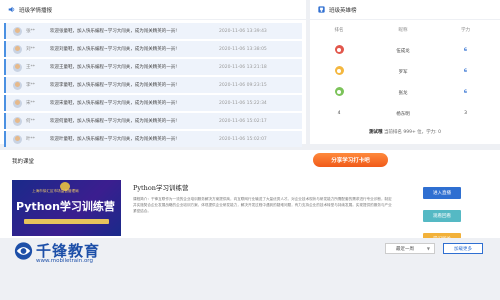 The height and width of the screenshot is (300, 500). What do you see at coordinates (30, 121) in the screenshot?
I see `news-user: 何**` at bounding box center [30, 121].